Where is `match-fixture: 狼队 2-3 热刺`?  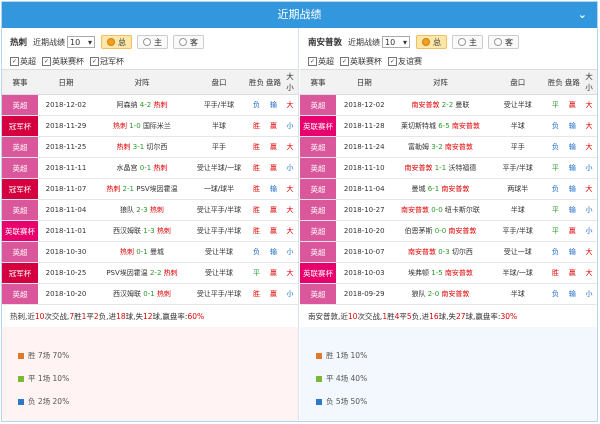
match-fixture: 狼队 2-3 热刺 is located at coordinates (142, 210).